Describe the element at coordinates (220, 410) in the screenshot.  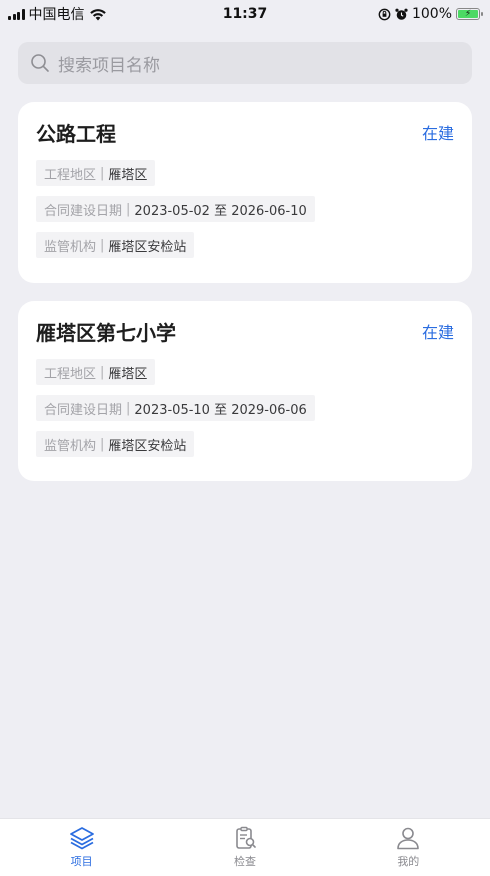
I see `date-value: 2023-05-10 至 2029-06-06` at that location.